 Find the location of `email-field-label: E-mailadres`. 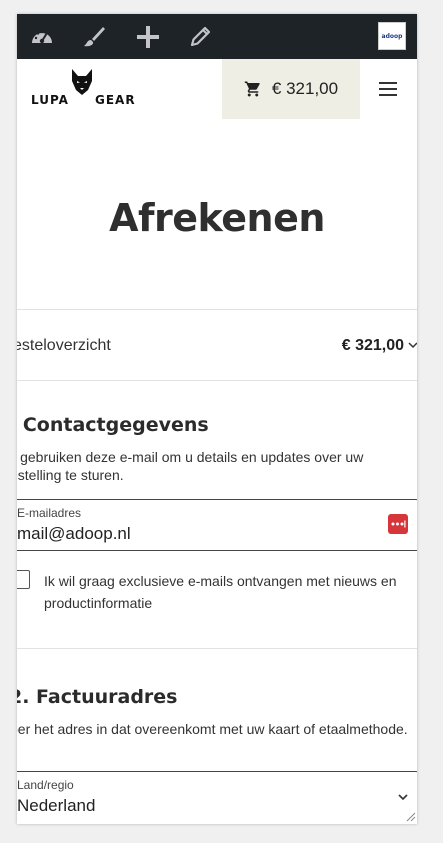

email-field-label: E-mailadres is located at coordinates (49, 513).